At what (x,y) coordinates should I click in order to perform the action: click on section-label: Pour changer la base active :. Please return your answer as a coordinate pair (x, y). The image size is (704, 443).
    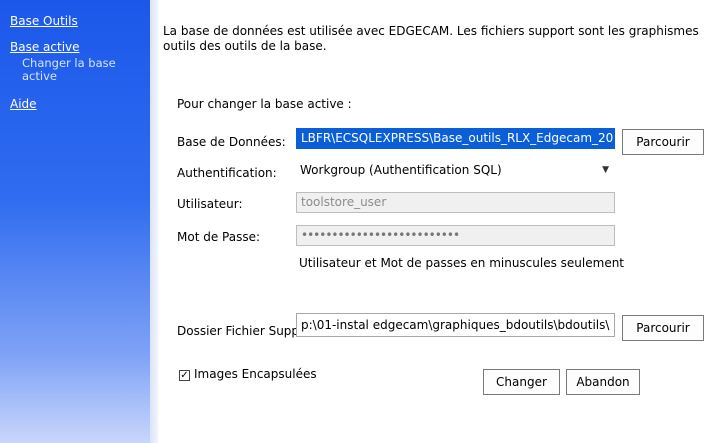
    Looking at the image, I should click on (264, 104).